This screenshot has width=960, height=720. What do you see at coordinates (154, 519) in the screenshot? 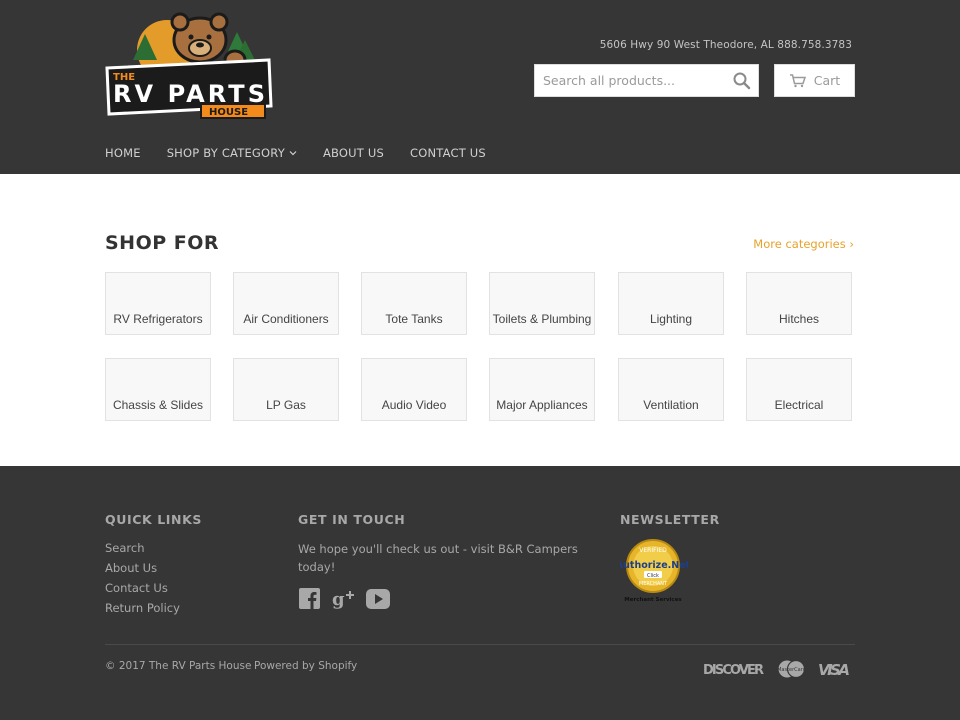
I see `quick-links-heading: QUICK LINKS` at bounding box center [154, 519].